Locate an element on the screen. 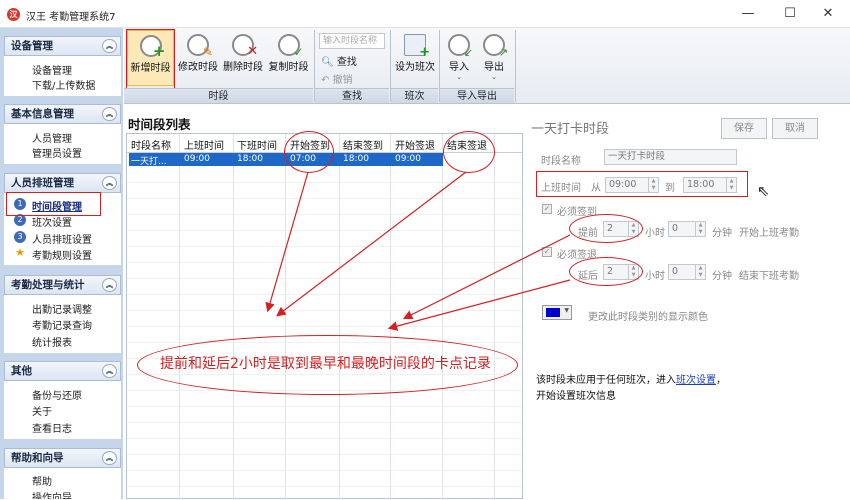  info-text: 该时段未应用于任何班次，进入 is located at coordinates (606, 380).